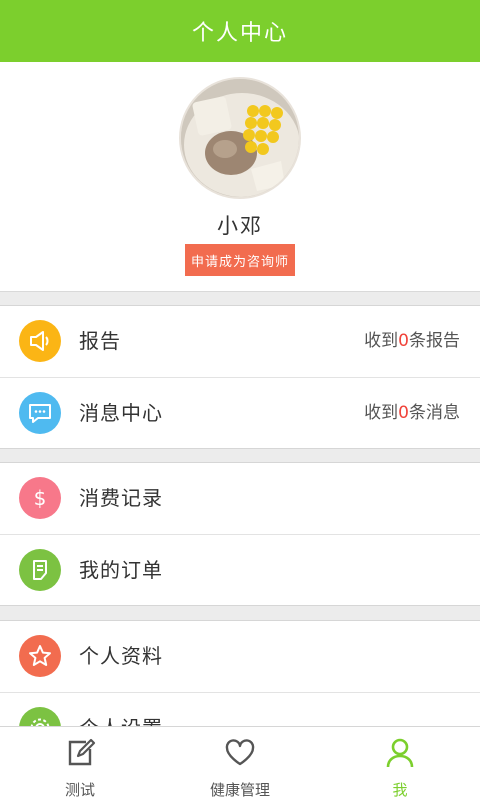 The width and height of the screenshot is (480, 800). I want to click on menu-item-personal-info: 个人资料, so click(240, 656).